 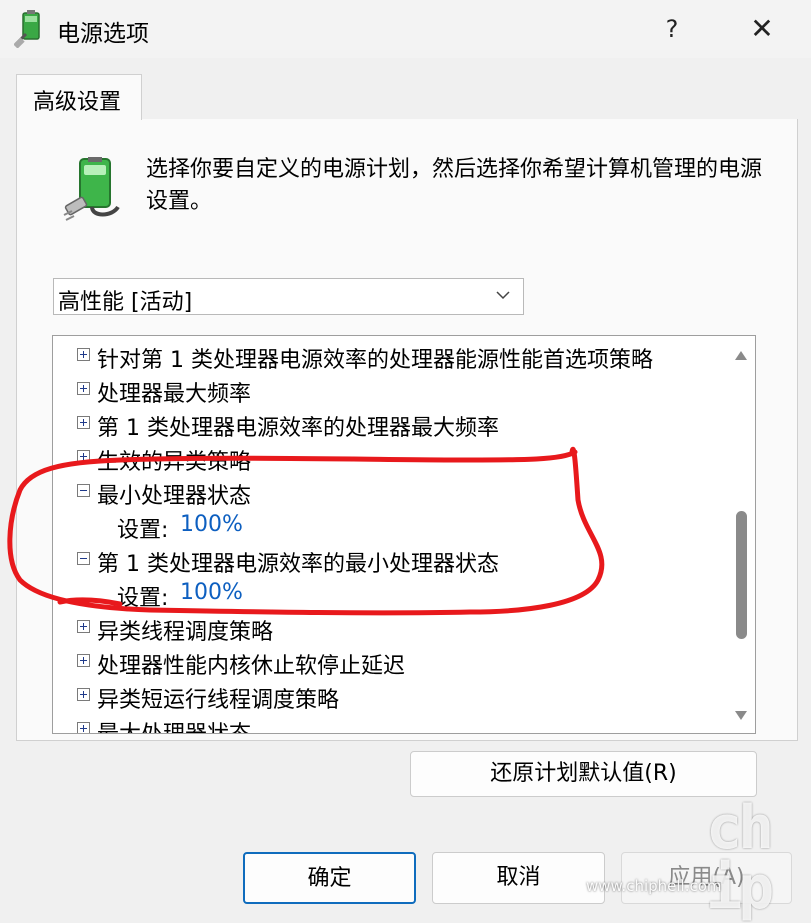 I want to click on scroll-up-icon, so click(x=741, y=355).